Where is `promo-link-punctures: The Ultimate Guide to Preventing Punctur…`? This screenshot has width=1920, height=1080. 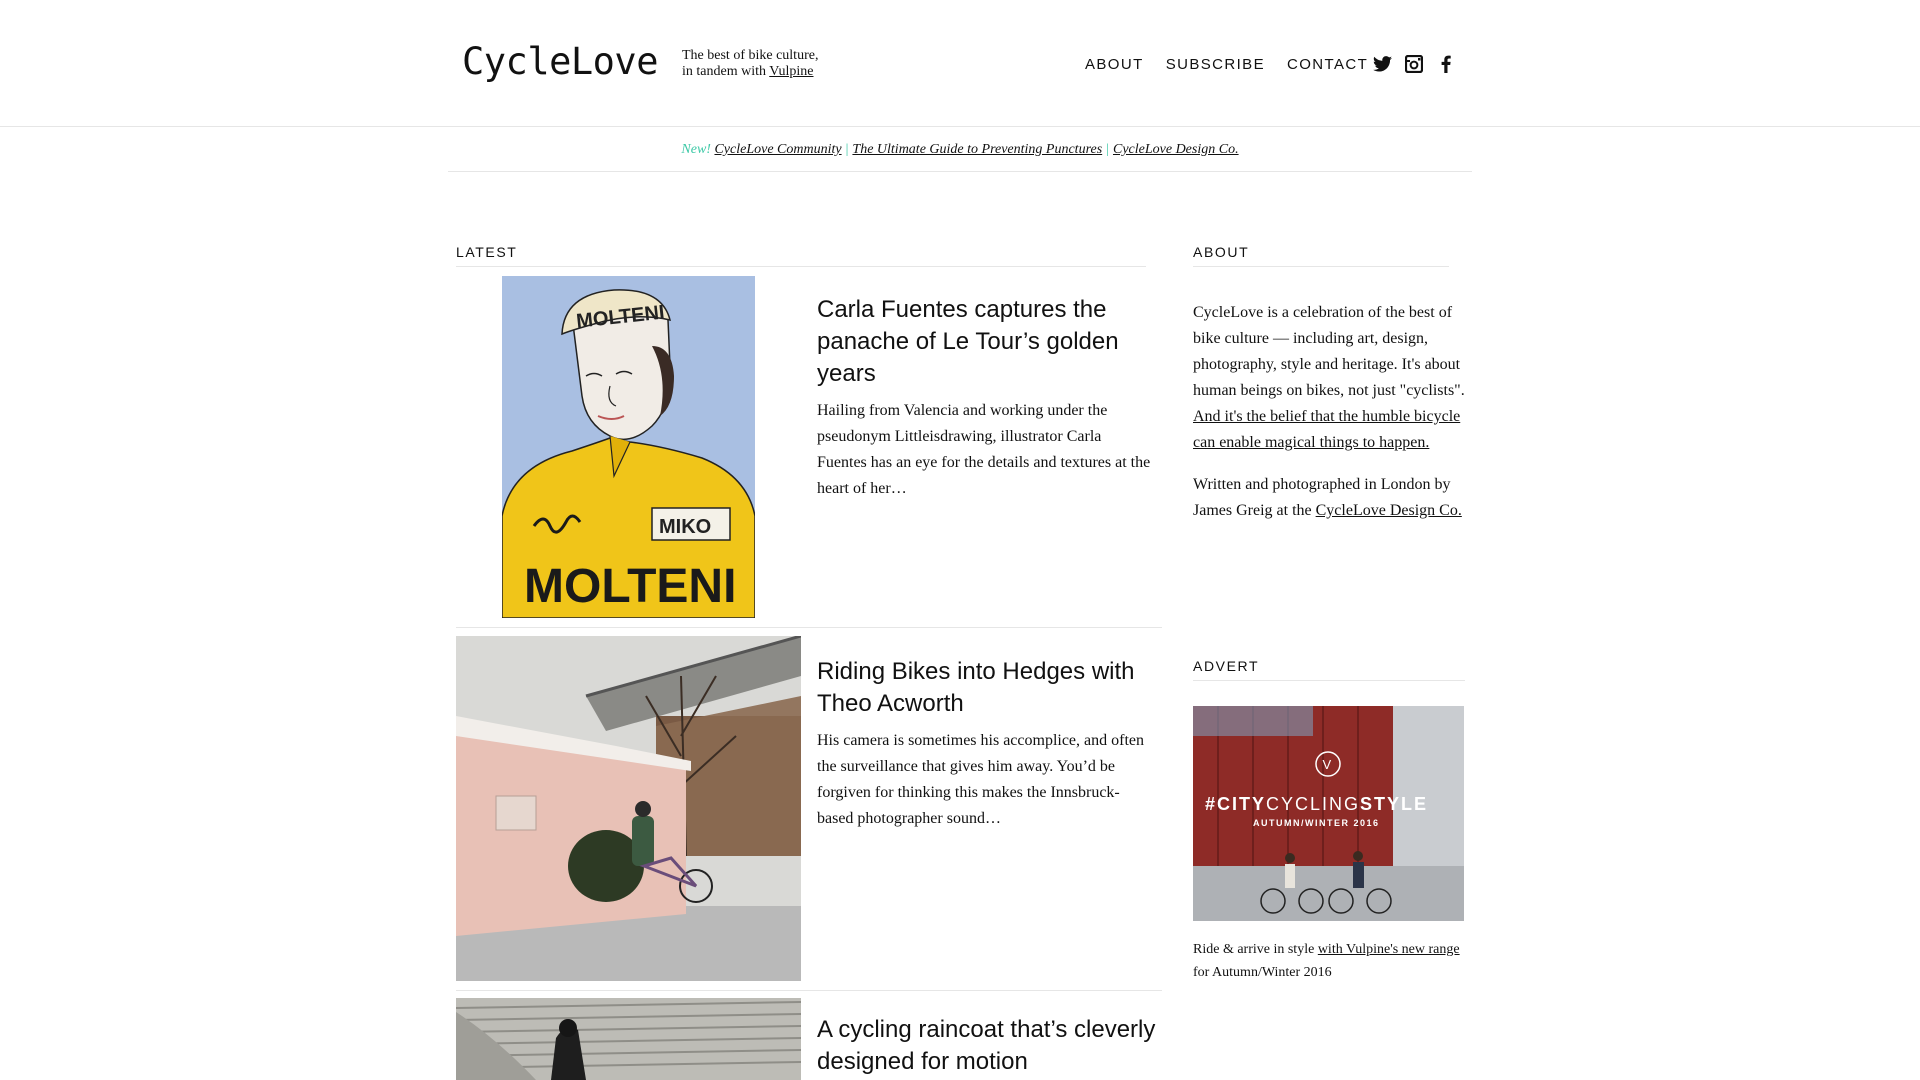 promo-link-punctures: The Ultimate Guide to Preventing Punctur… is located at coordinates (977, 149).